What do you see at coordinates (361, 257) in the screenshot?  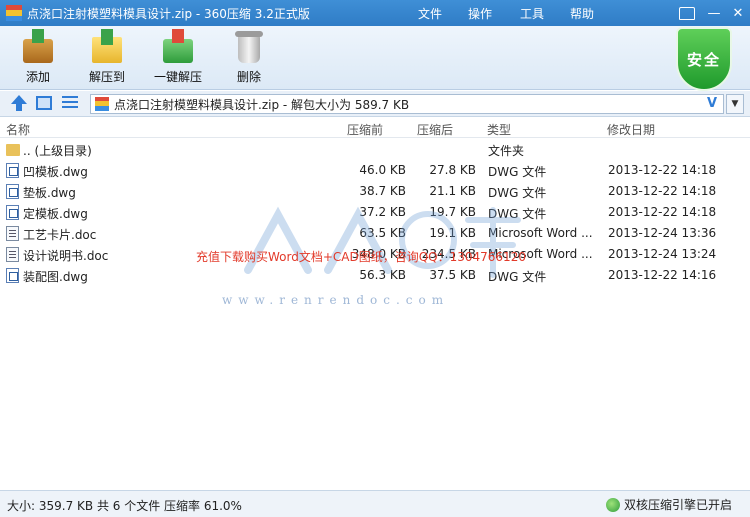 I see `watermark-promo-text: 充值下载购买Word文档+CAD图纸，咨询QQ：1304766120` at bounding box center [361, 257].